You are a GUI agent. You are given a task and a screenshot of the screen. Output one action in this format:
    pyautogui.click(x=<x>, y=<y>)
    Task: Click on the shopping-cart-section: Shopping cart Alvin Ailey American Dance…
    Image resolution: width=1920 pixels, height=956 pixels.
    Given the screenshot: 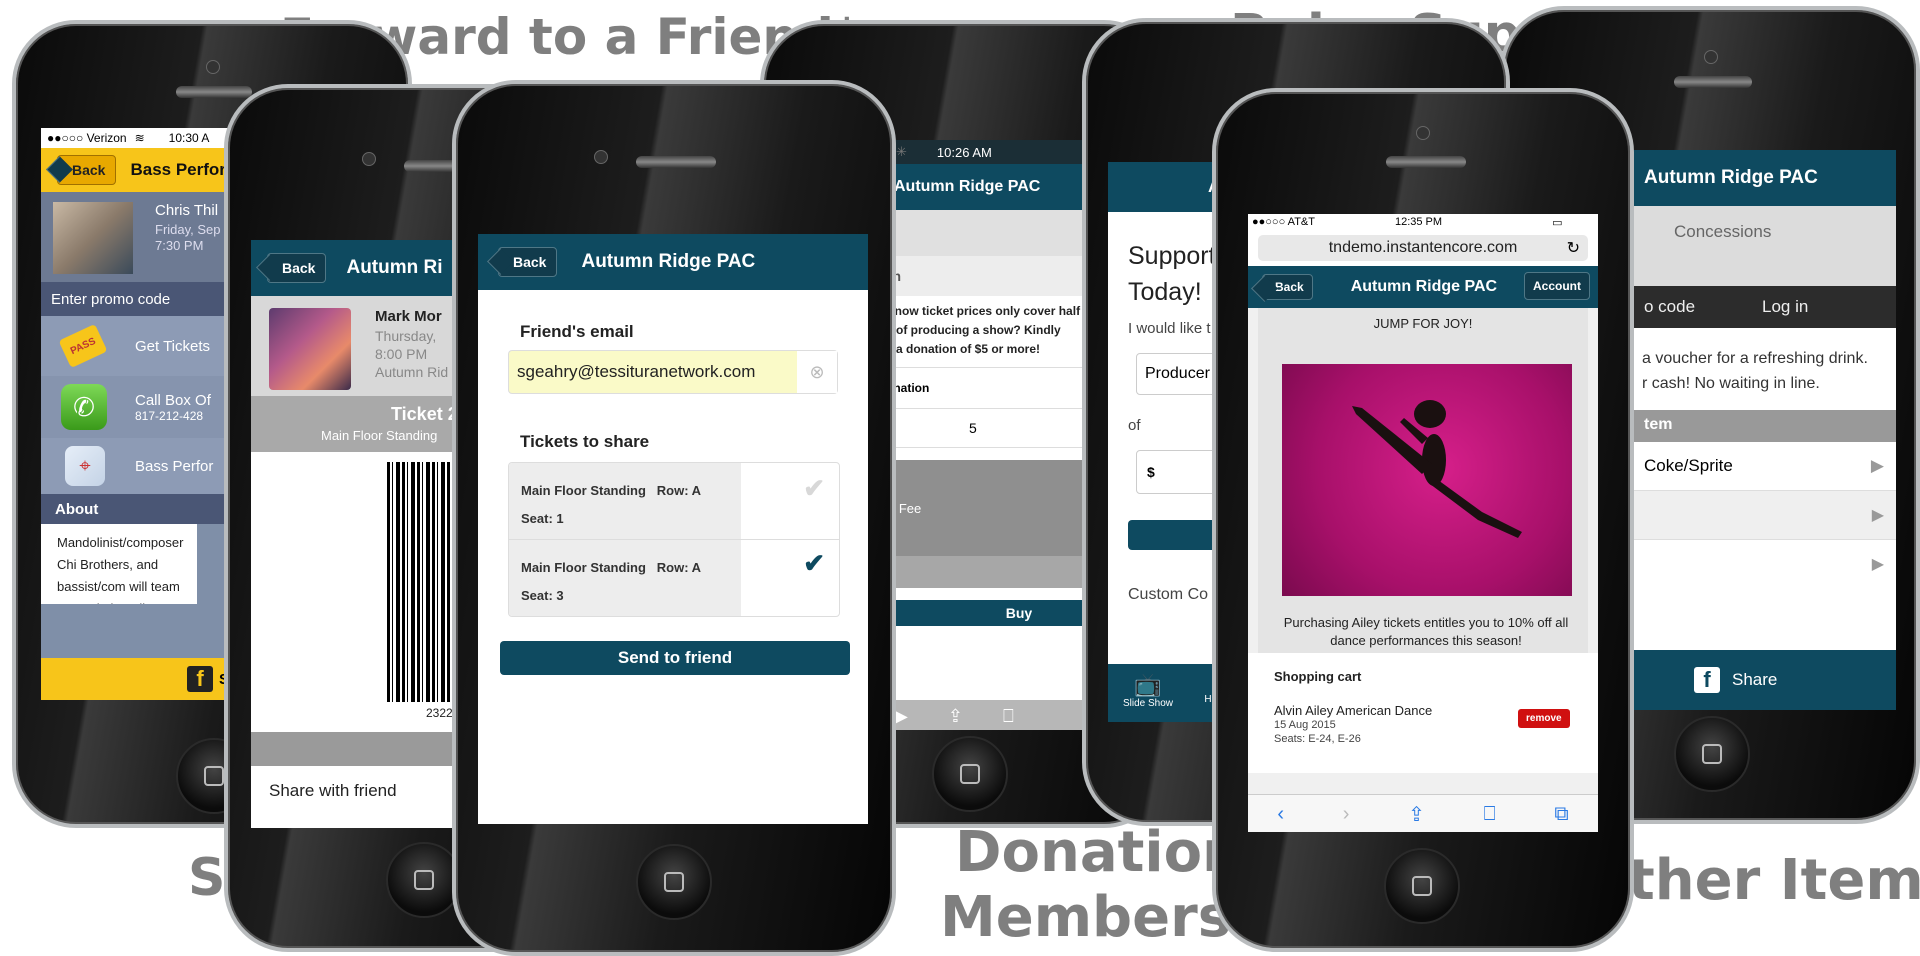 What is the action you would take?
    pyautogui.click(x=1423, y=713)
    